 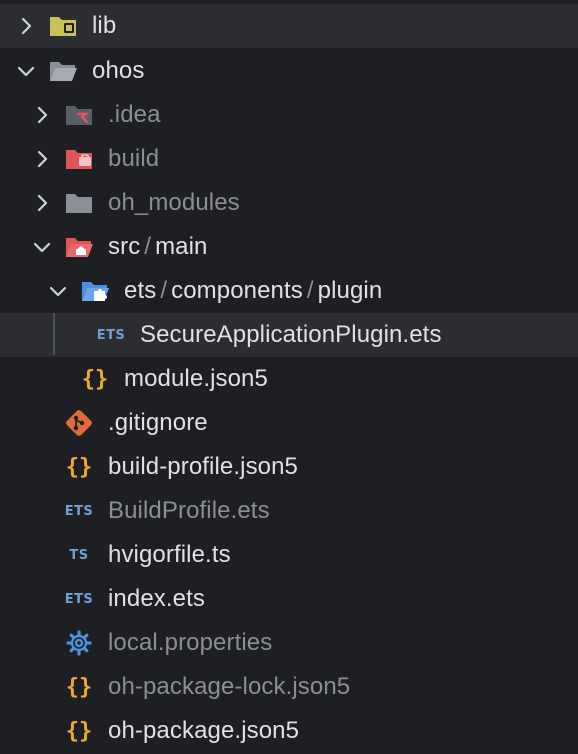 What do you see at coordinates (174, 202) in the screenshot?
I see `tree-item-label: oh_modules` at bounding box center [174, 202].